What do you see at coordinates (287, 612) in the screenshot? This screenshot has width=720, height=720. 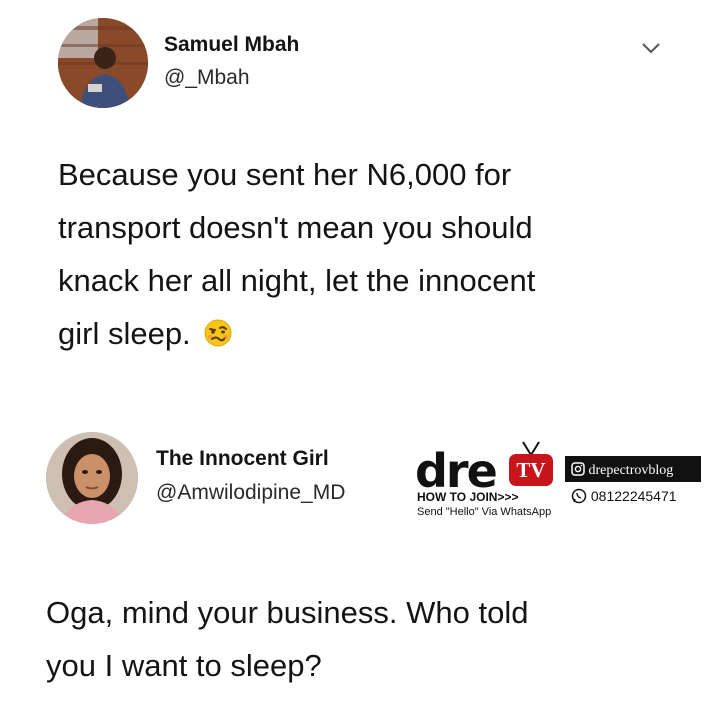 I see `tweet-line: Oga, mind your business. Who told` at bounding box center [287, 612].